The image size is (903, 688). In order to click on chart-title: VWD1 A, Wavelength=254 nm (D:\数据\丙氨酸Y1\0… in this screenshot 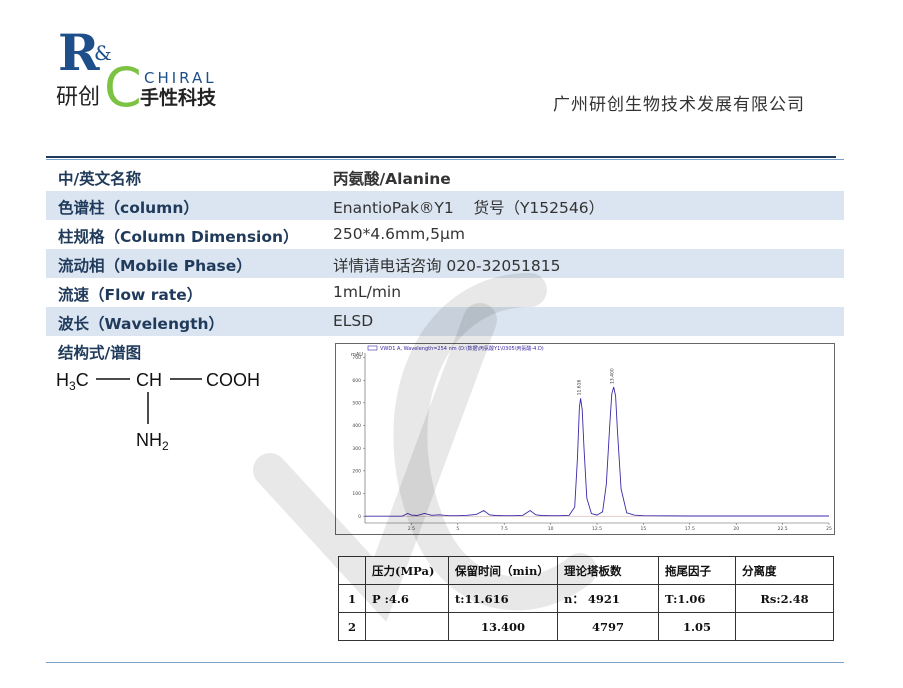, I will do `click(462, 348)`.